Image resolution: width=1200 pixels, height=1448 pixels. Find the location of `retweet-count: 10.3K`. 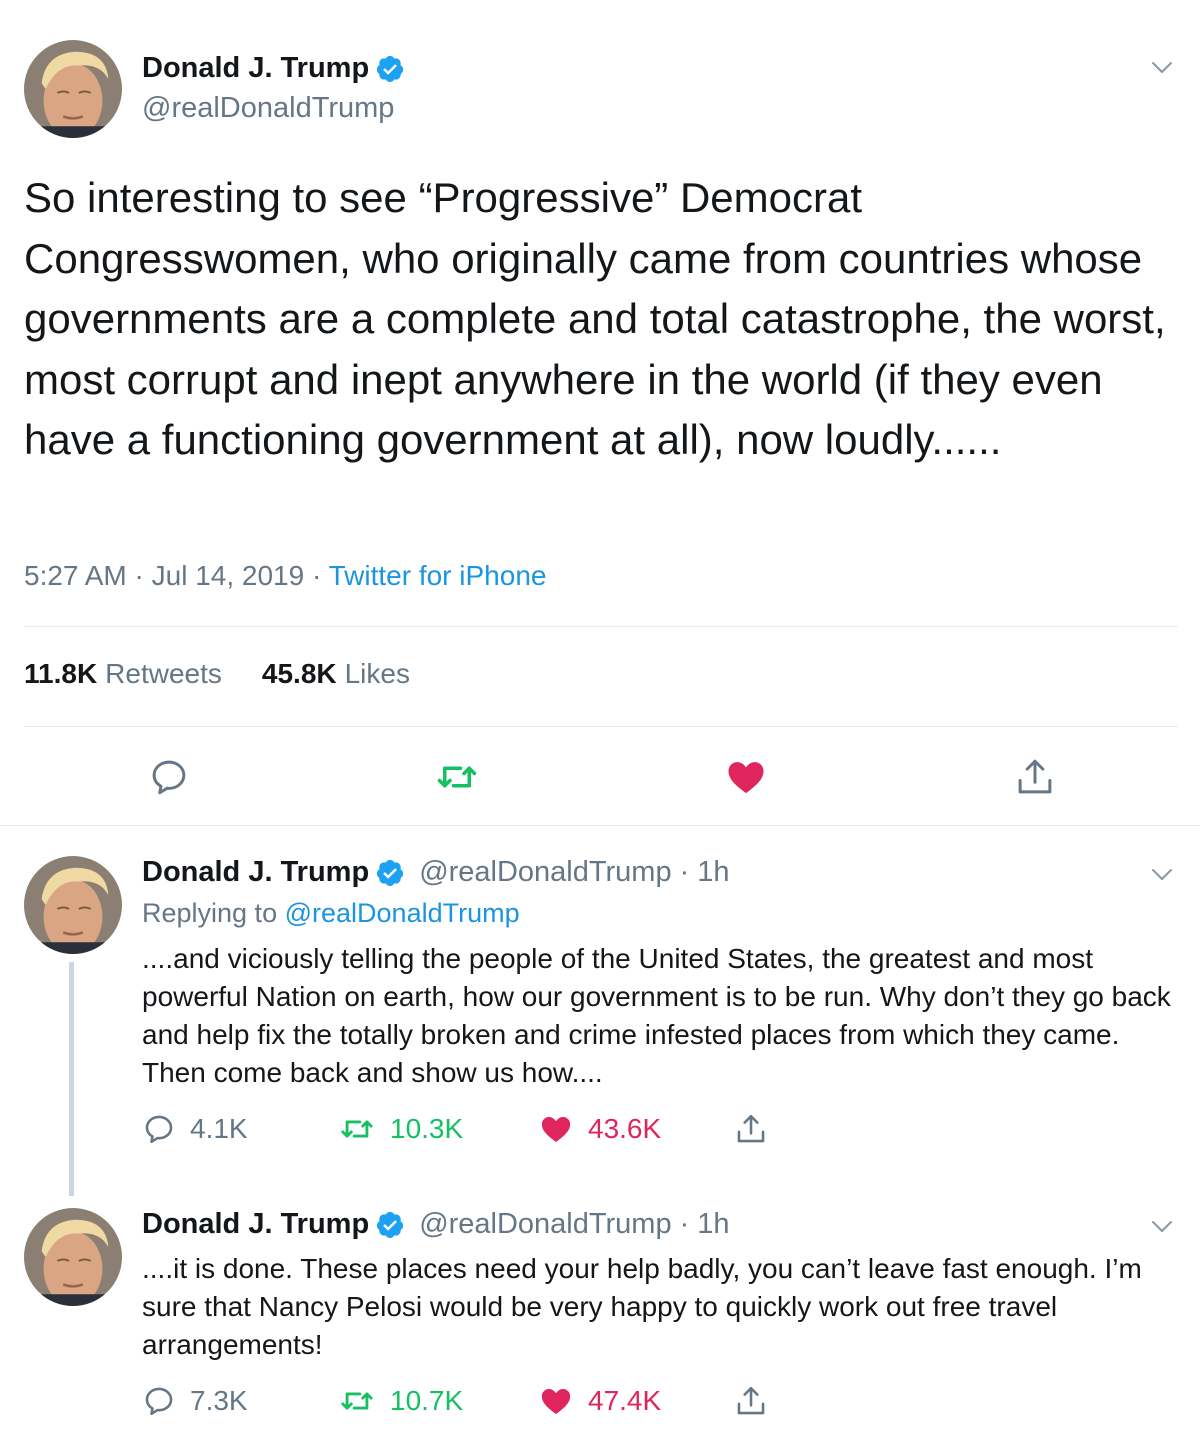

retweet-count: 10.3K is located at coordinates (427, 1128).